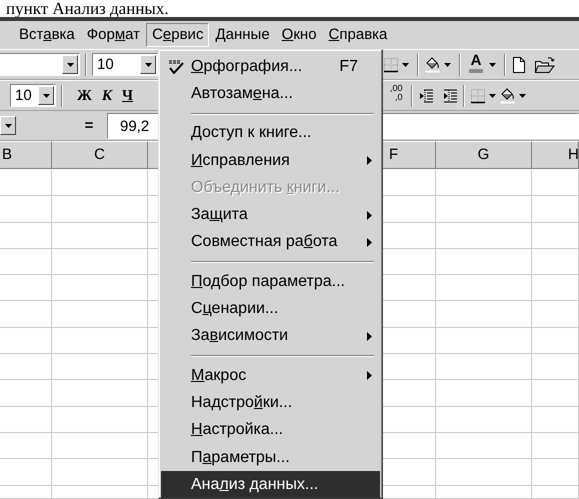  I want to click on caption-text: пункт Анализ данных., so click(87, 8).